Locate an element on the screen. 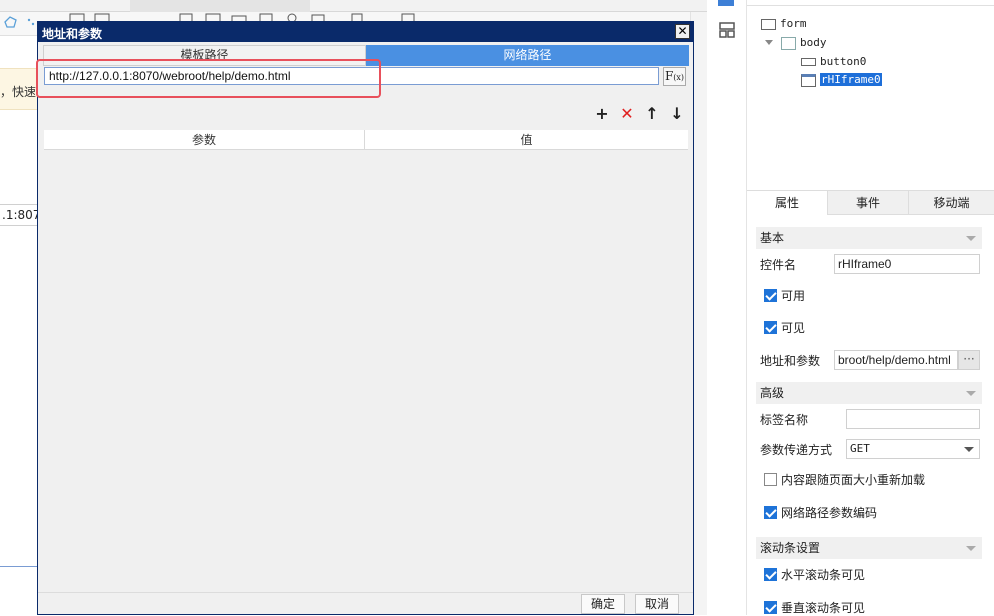  dialog-title: 地址和参数 is located at coordinates (72, 34).